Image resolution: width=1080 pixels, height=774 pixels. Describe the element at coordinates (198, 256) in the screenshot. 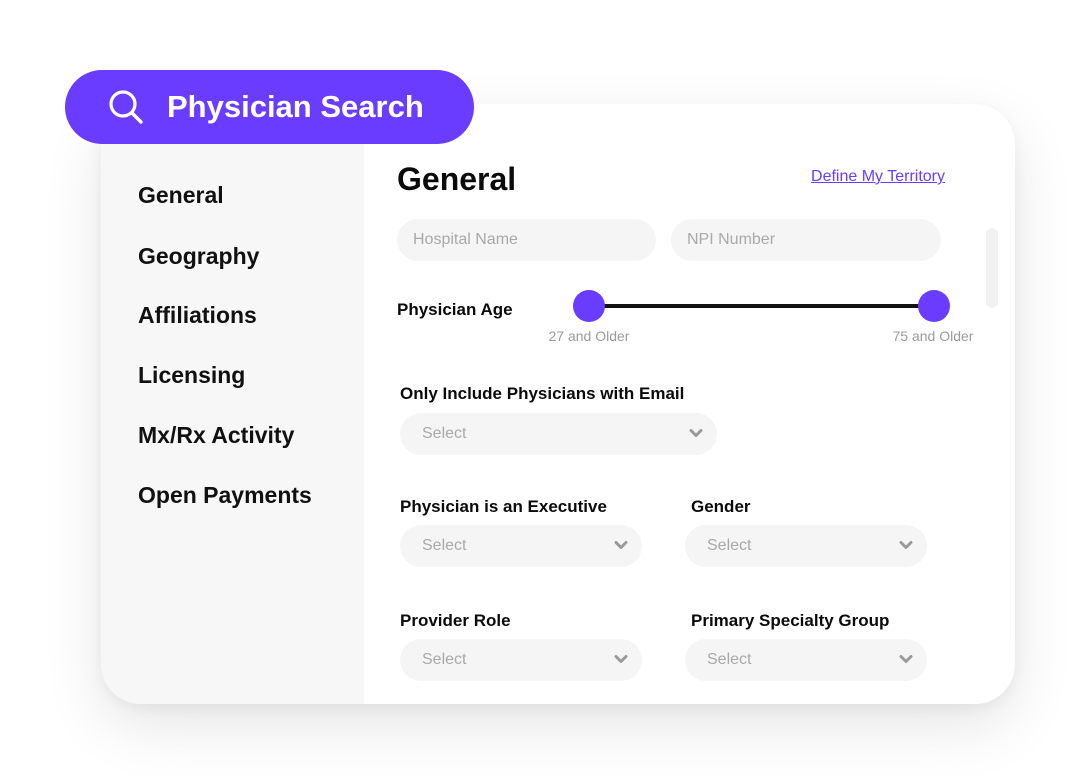

I see `sidebar-item-geography: Geography` at that location.